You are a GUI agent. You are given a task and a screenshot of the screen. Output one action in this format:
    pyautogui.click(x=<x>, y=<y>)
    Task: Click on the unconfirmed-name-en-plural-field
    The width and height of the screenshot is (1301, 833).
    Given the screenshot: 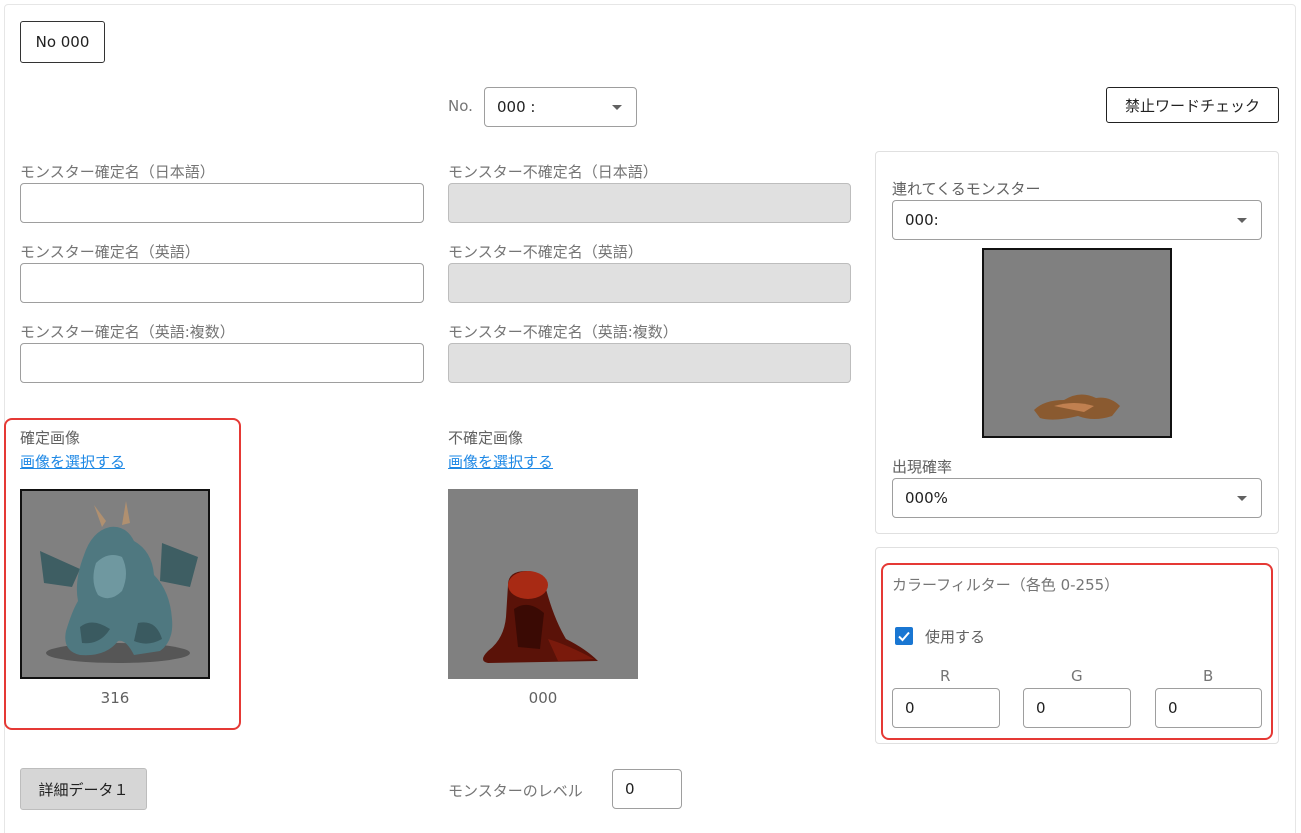 What is the action you would take?
    pyautogui.click(x=649, y=363)
    